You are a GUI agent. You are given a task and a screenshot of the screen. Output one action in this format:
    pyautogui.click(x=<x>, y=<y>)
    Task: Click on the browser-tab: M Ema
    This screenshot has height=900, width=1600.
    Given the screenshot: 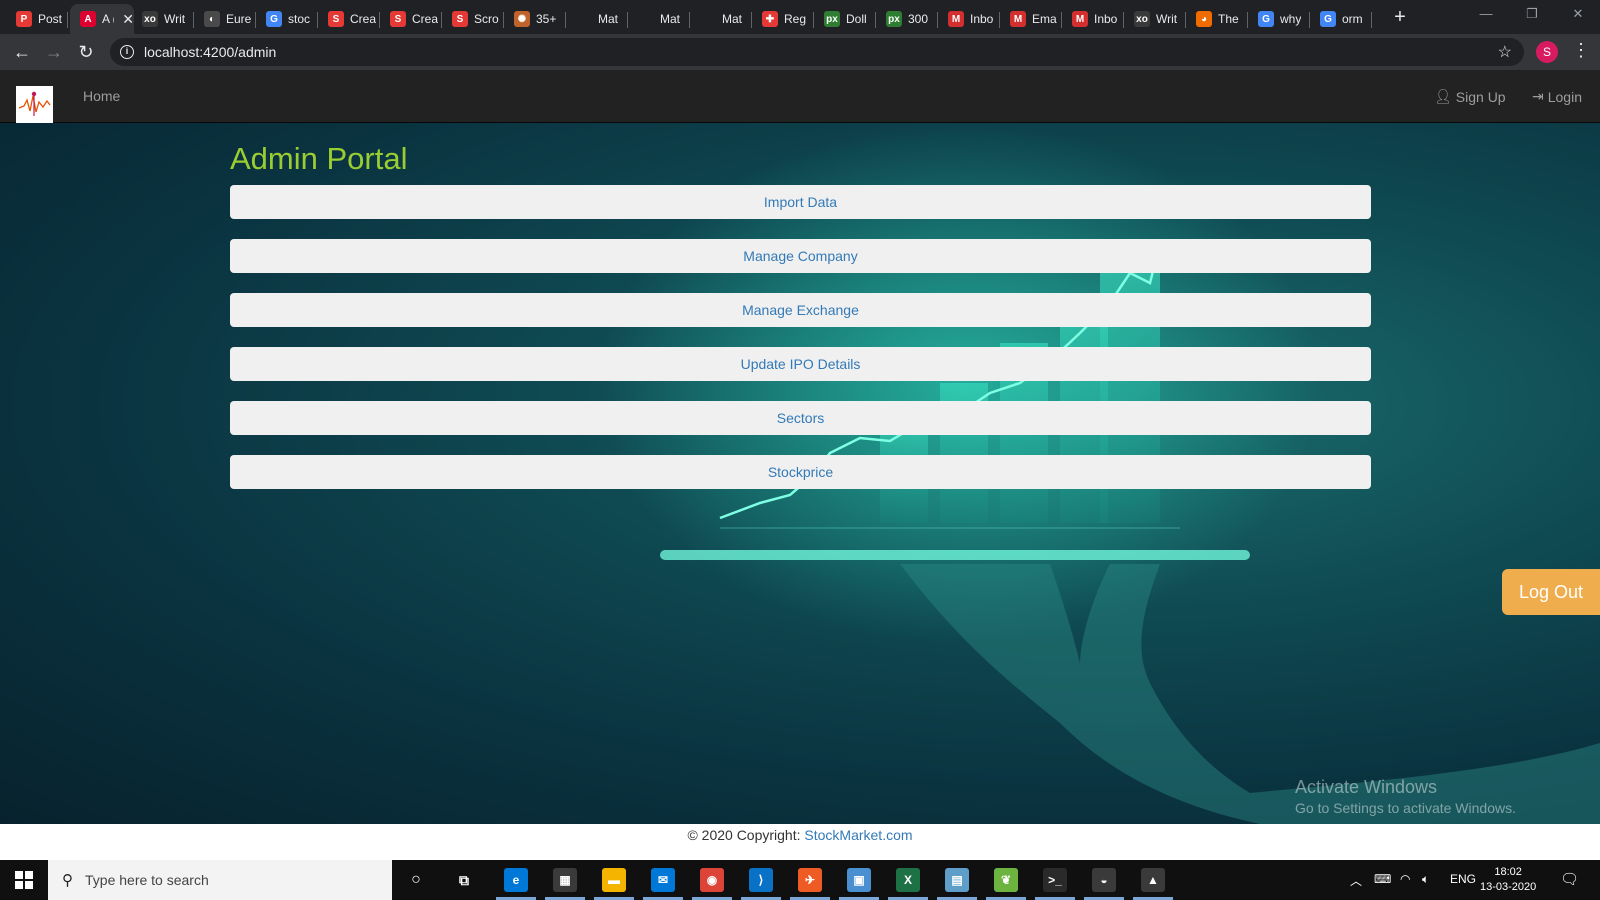 What is the action you would take?
    pyautogui.click(x=1031, y=19)
    